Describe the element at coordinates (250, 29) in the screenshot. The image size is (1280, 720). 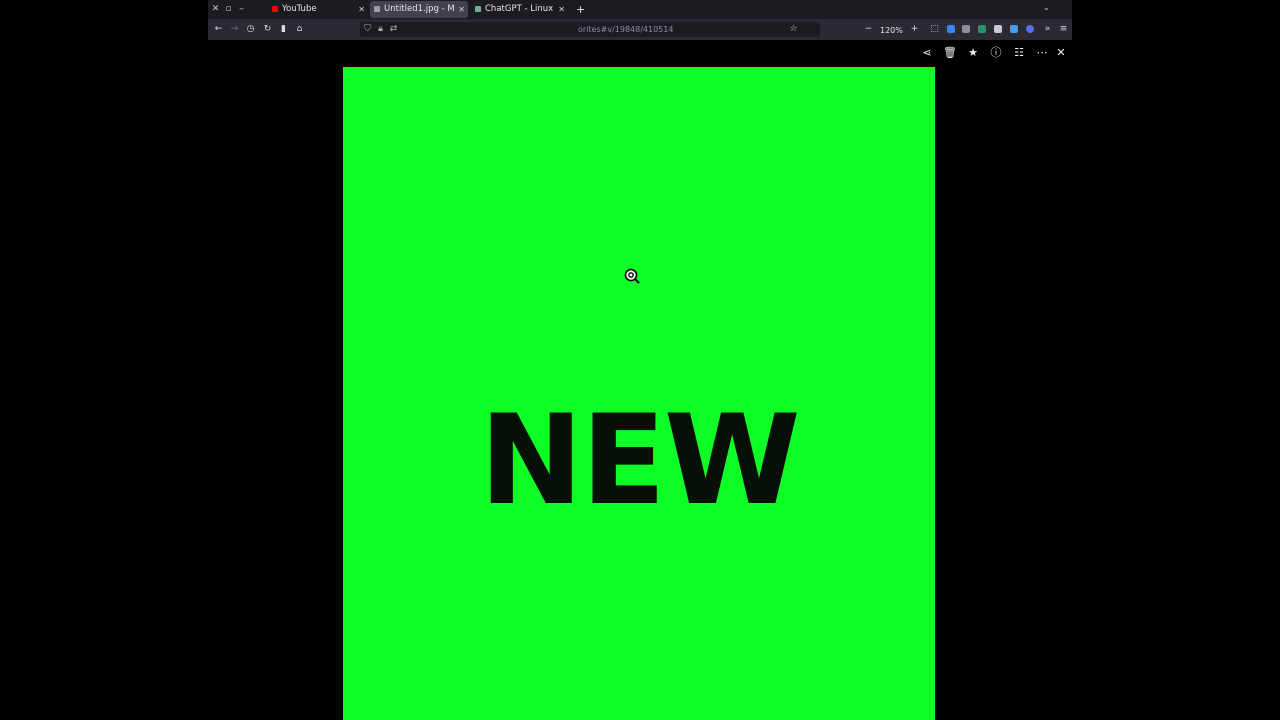
I see `history-icon: ◷` at that location.